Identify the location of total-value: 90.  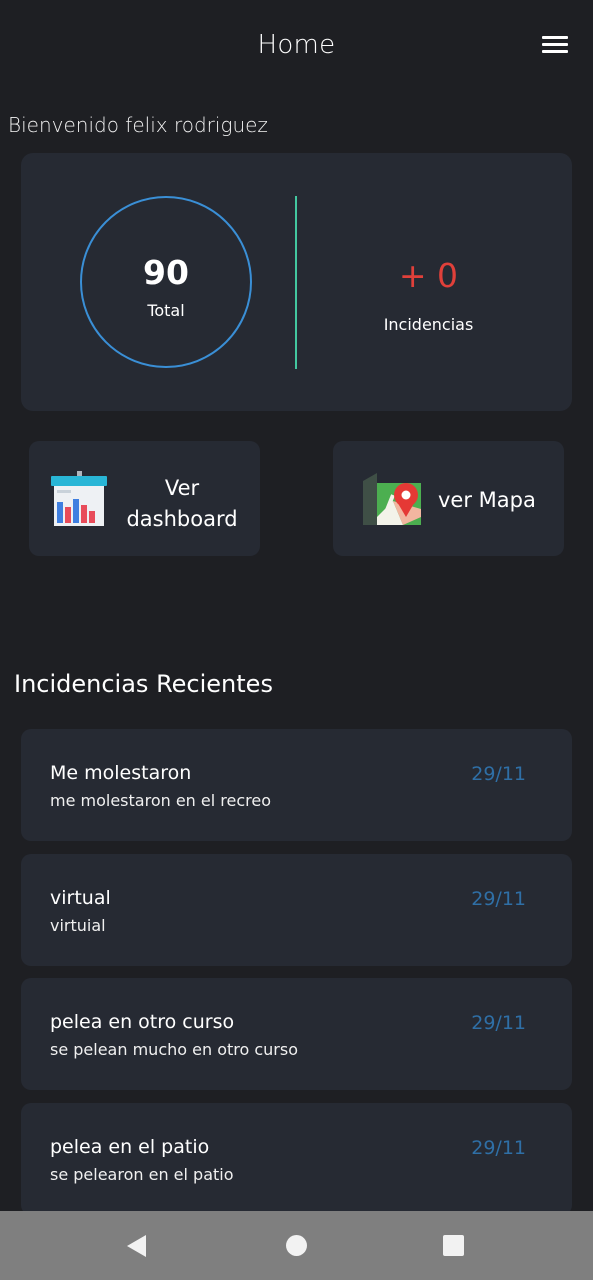
(166, 272).